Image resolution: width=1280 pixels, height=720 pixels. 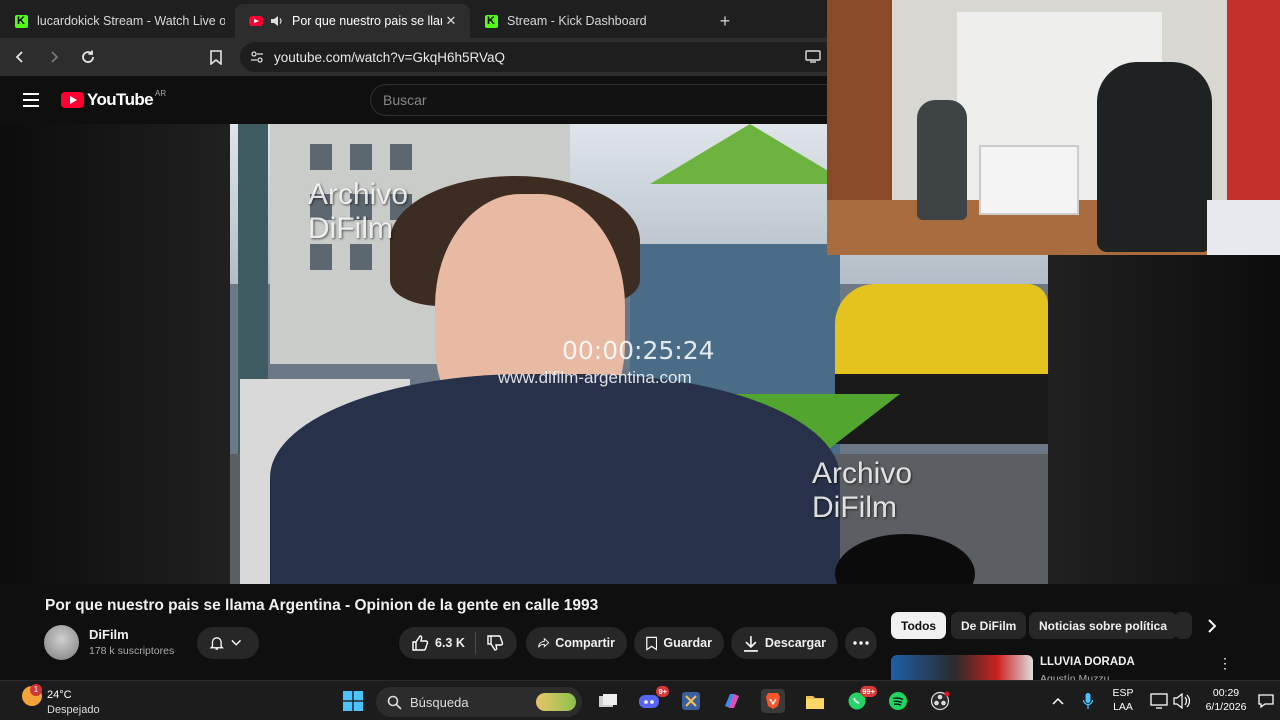 I want to click on like-dislike-group: 6.3 K, so click(x=458, y=643).